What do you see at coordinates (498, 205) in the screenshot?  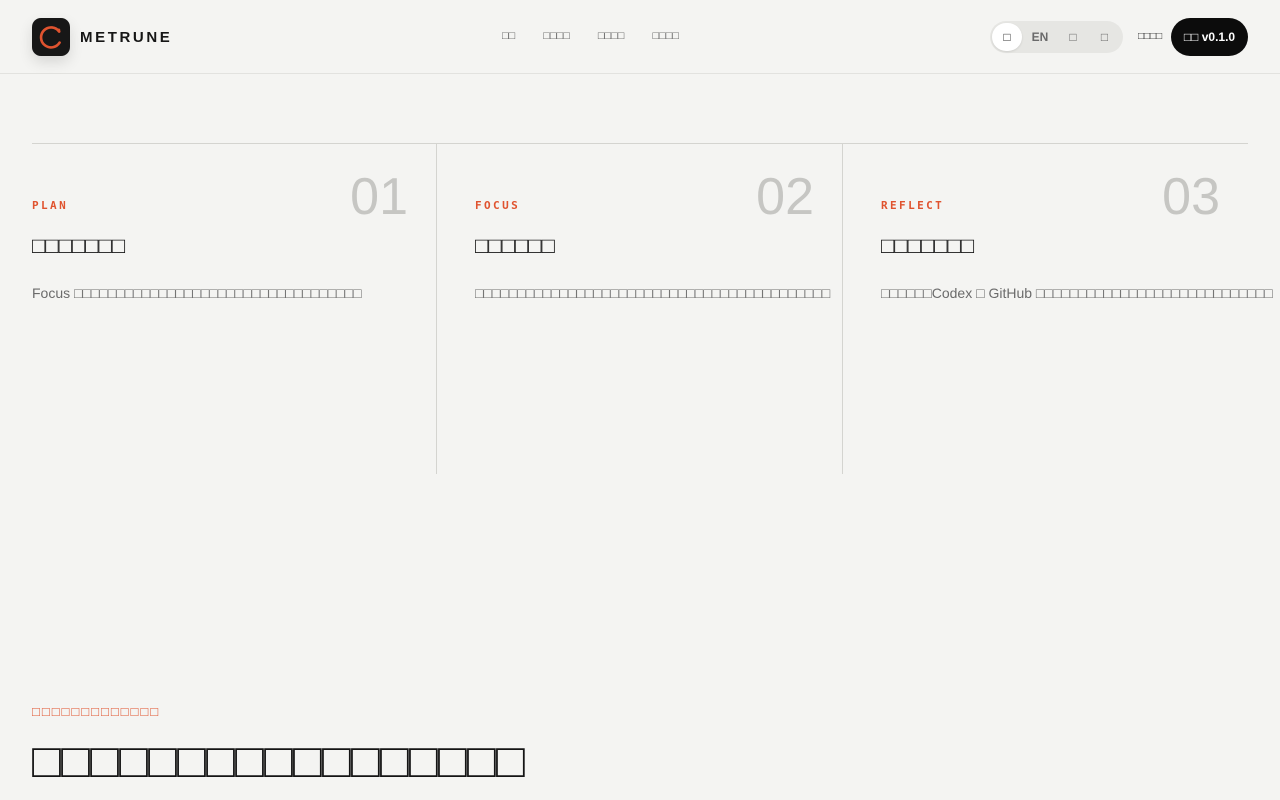 I see `step-kicker: FOCUS` at bounding box center [498, 205].